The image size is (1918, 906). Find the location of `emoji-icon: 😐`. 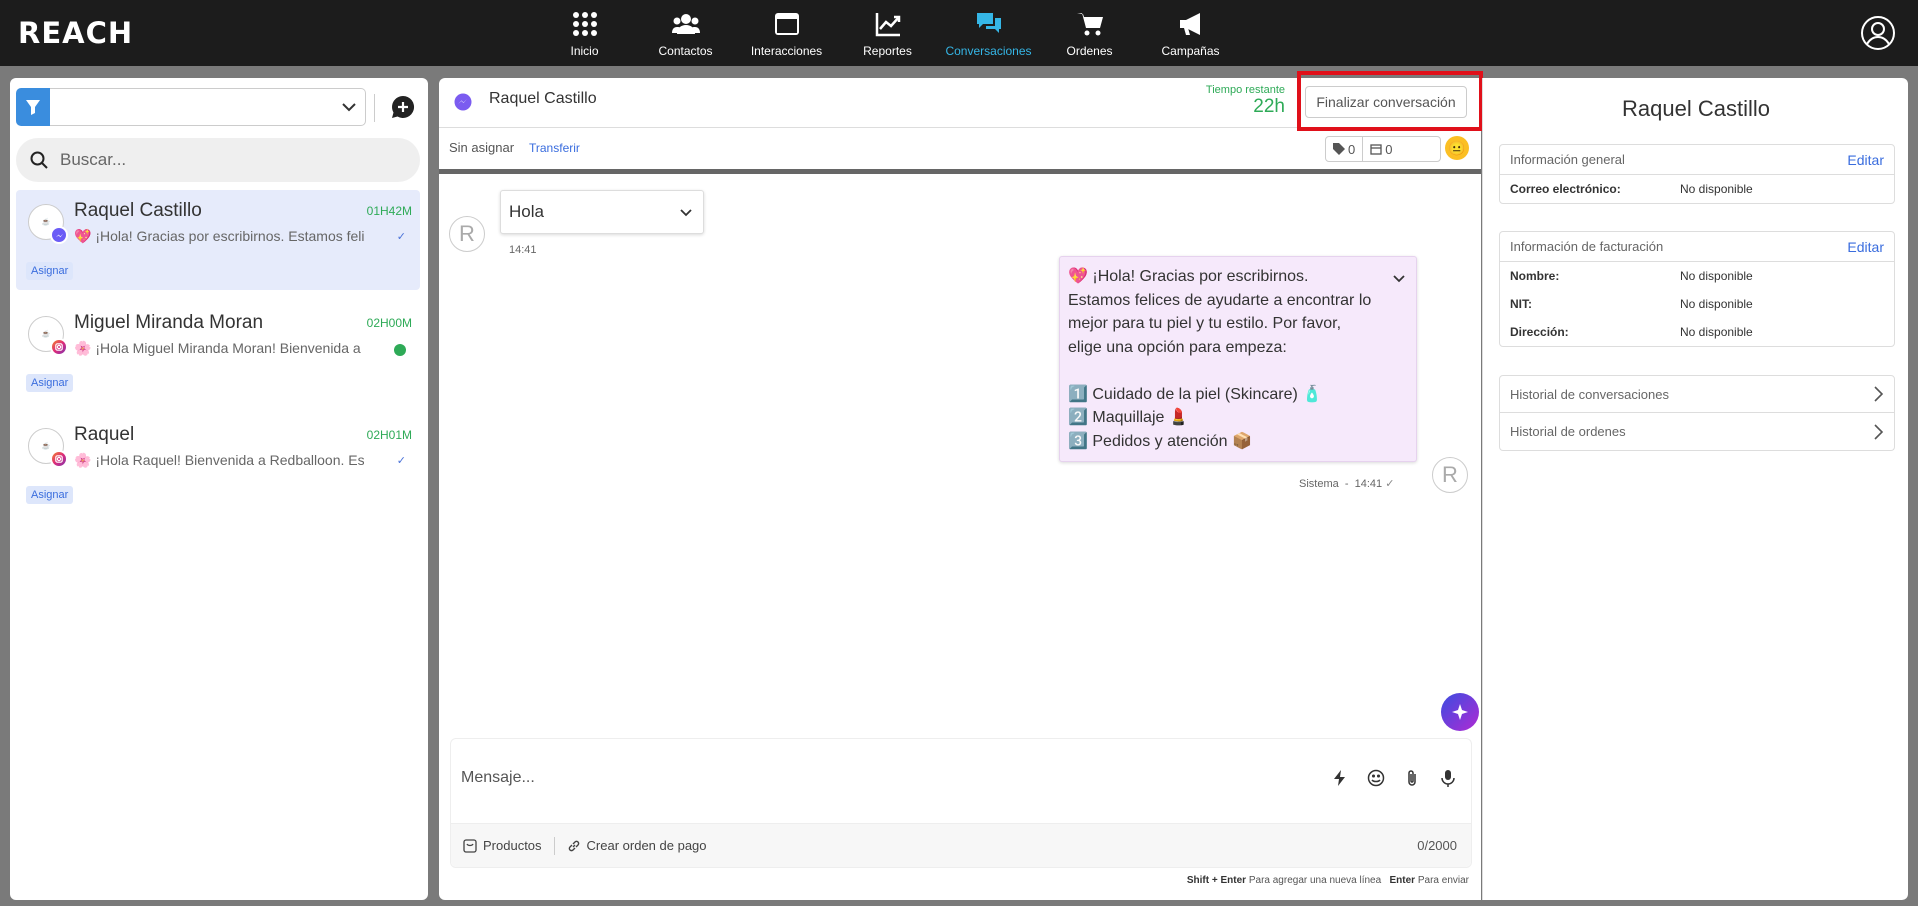

emoji-icon: 😐 is located at coordinates (1457, 148).